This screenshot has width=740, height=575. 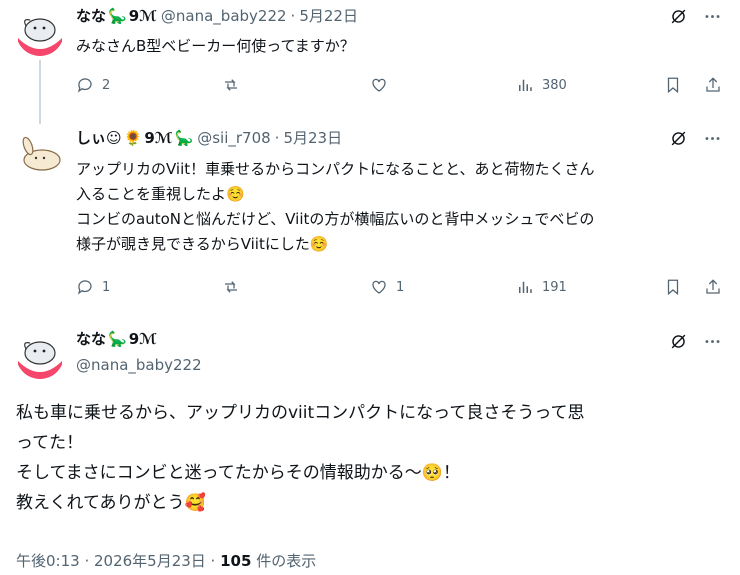 I want to click on bunny-avatar-icon, so click(x=40, y=154).